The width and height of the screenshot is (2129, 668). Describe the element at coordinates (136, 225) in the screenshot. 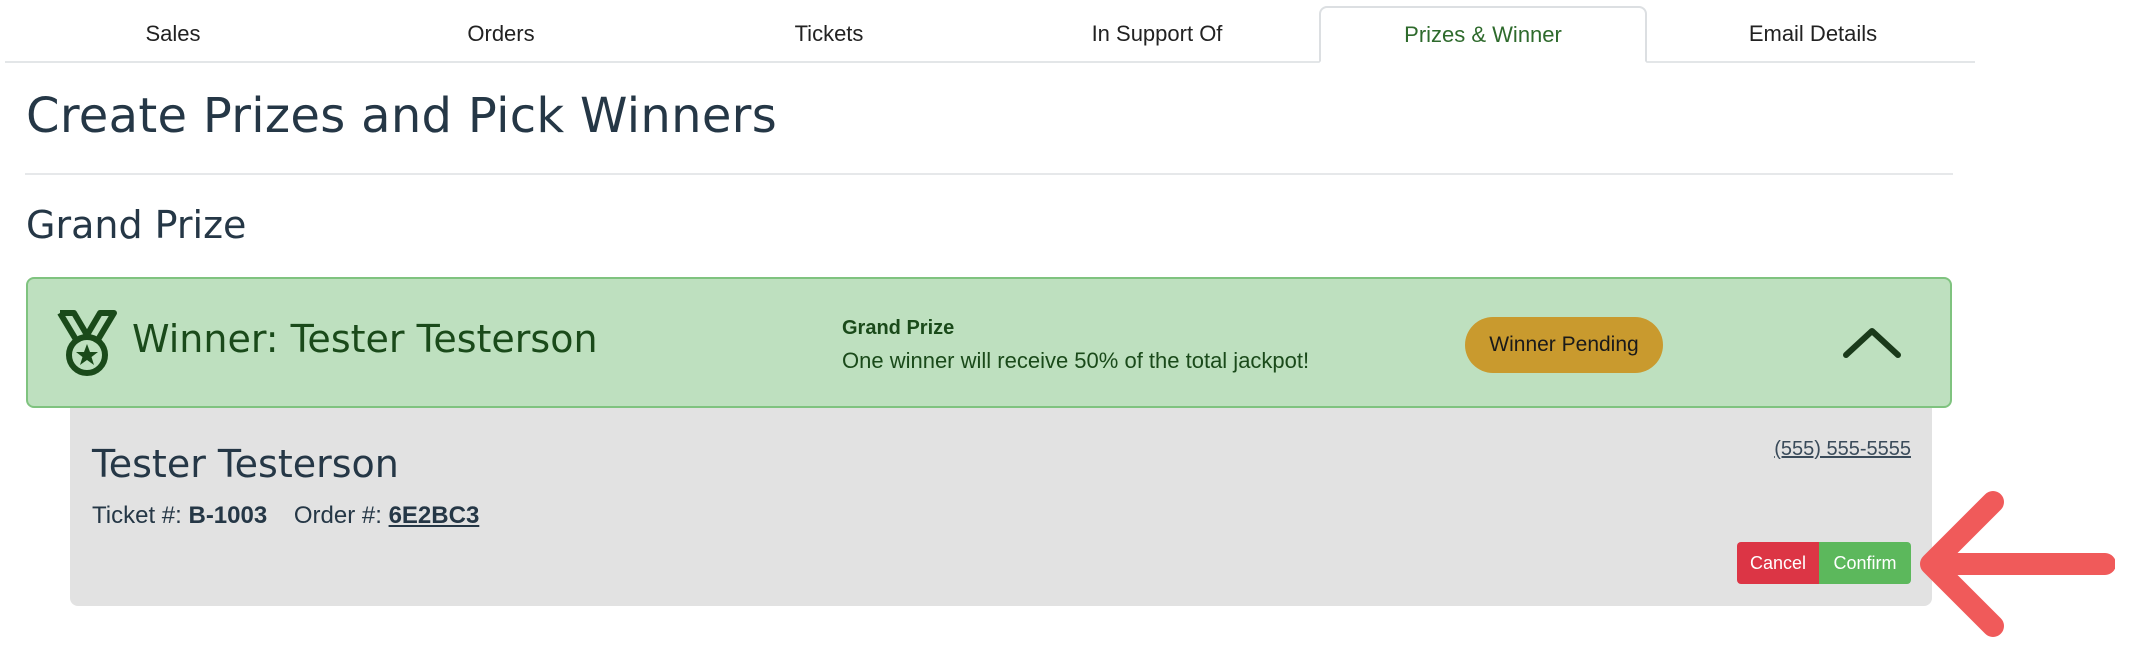

I see `section-title: Grand Prize` at that location.